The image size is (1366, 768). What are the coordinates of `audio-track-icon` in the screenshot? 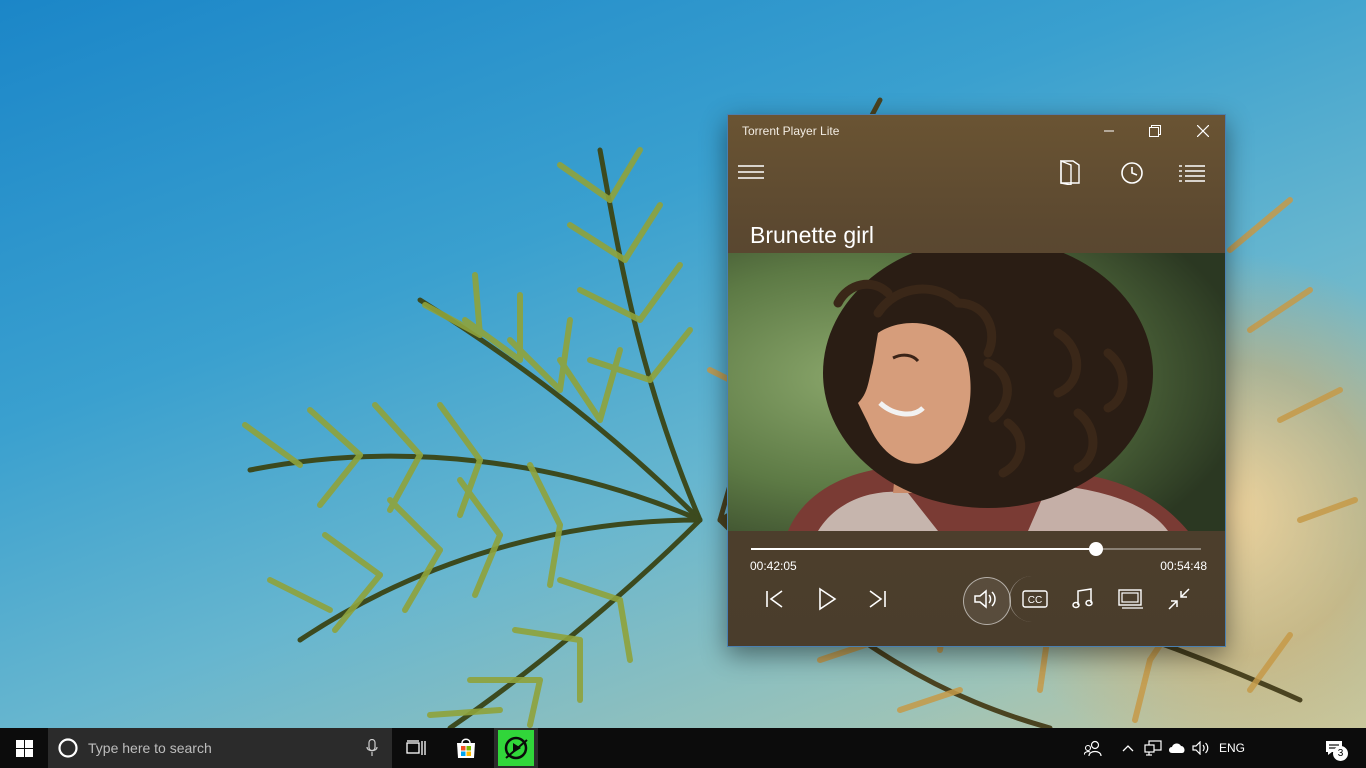 It's located at (1082, 598).